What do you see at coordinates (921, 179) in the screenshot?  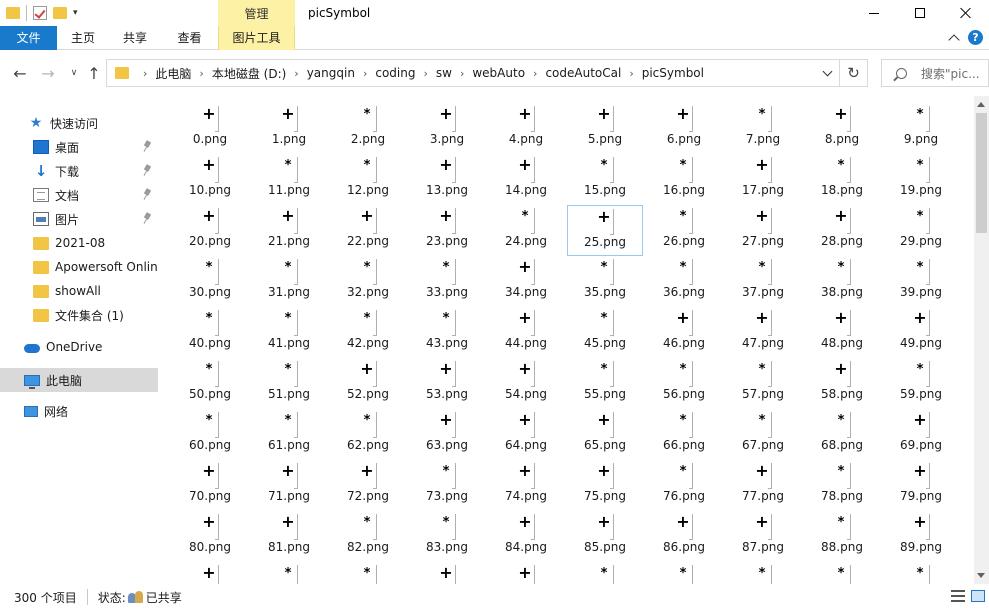 I see `file-item: * 19.png` at bounding box center [921, 179].